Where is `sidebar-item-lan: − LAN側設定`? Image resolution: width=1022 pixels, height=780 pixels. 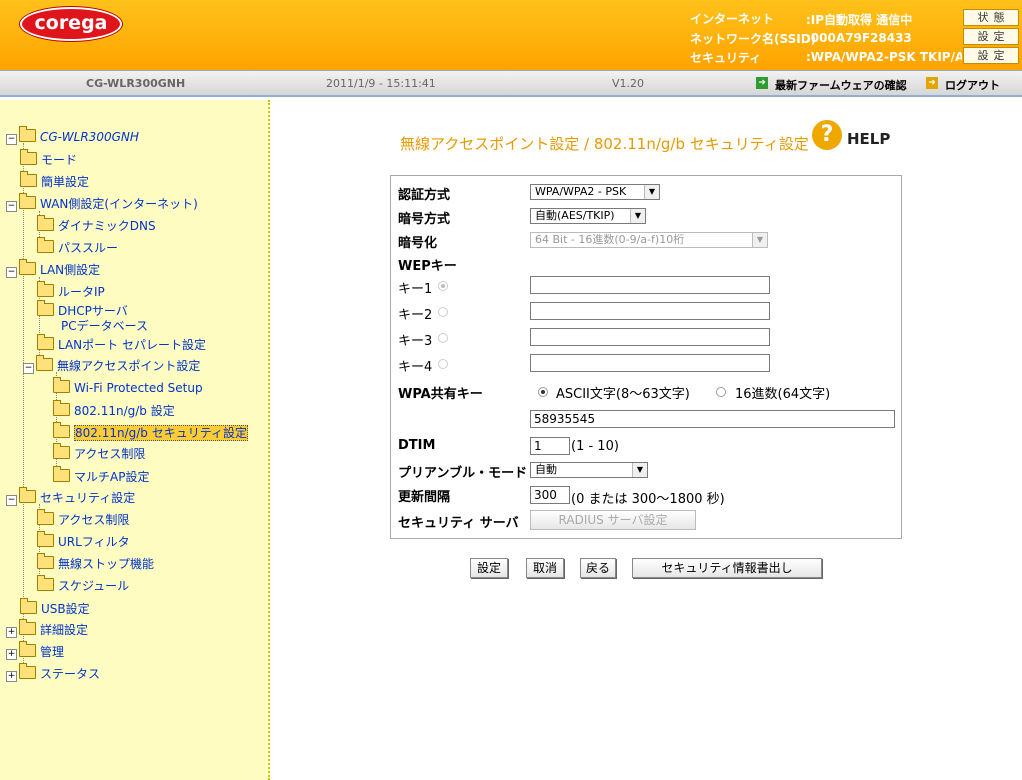
sidebar-item-lan: − LAN側設定 is located at coordinates (53, 268).